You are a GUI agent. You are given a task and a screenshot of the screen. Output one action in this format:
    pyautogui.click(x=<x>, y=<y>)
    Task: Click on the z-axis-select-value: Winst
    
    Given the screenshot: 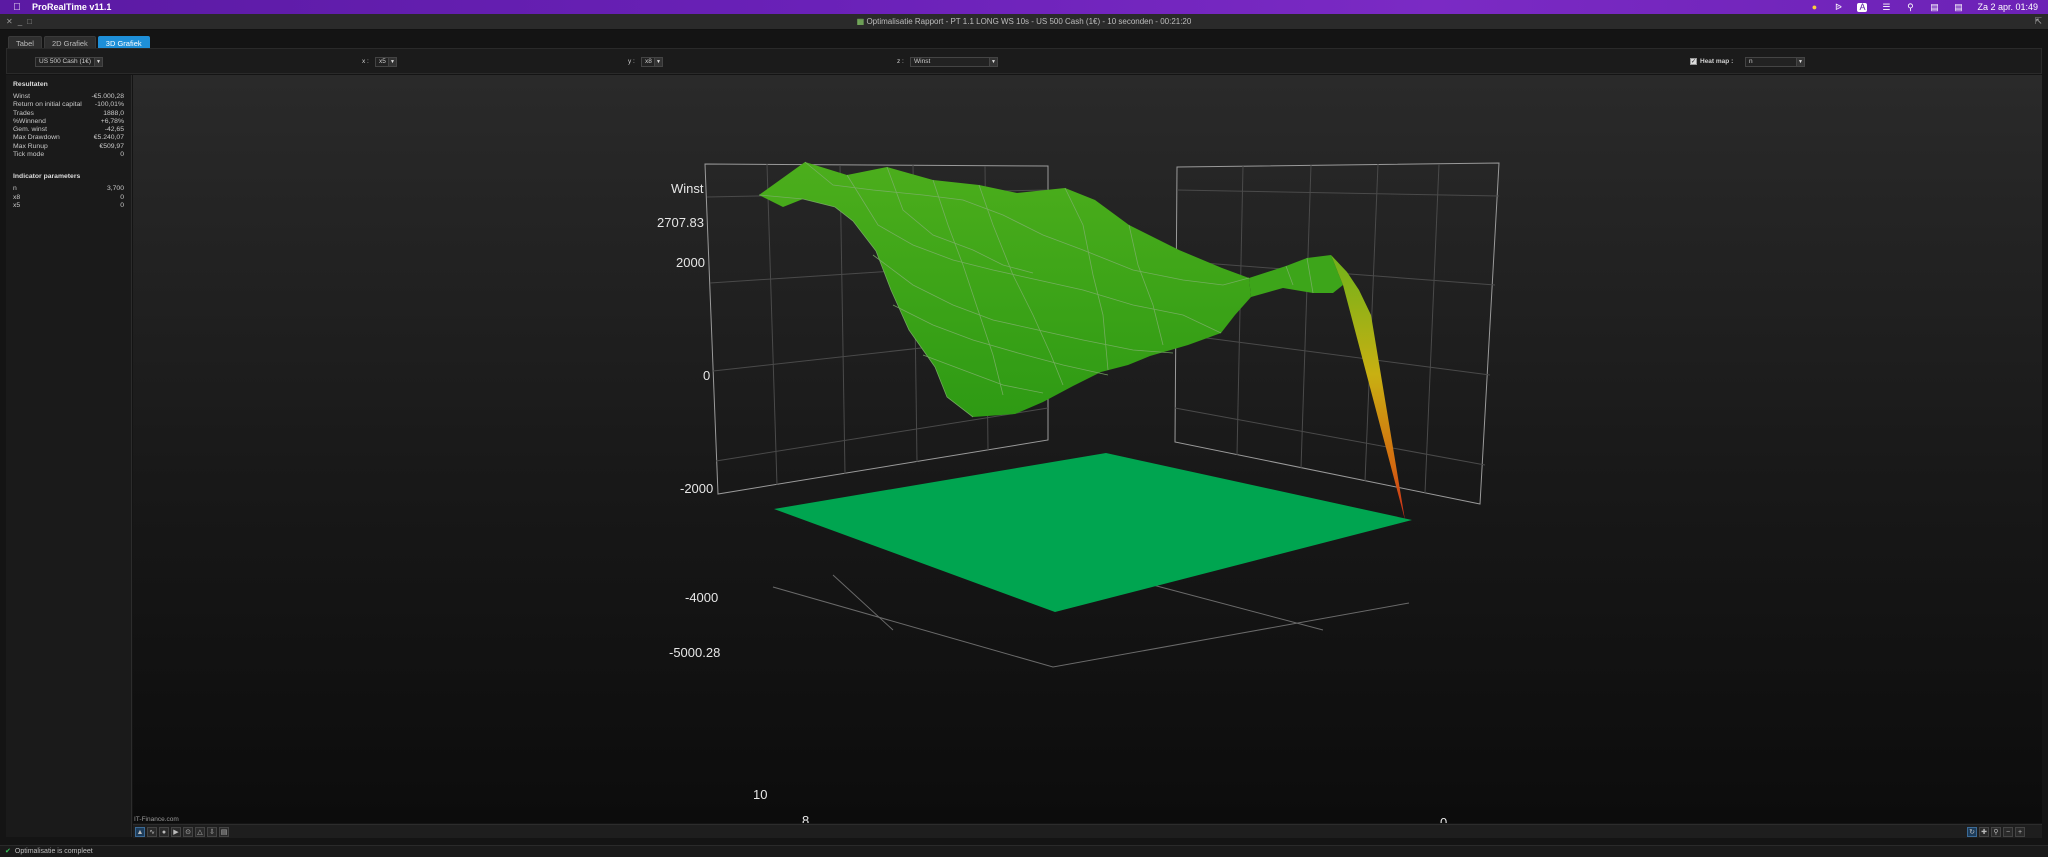 What is the action you would take?
    pyautogui.click(x=922, y=61)
    